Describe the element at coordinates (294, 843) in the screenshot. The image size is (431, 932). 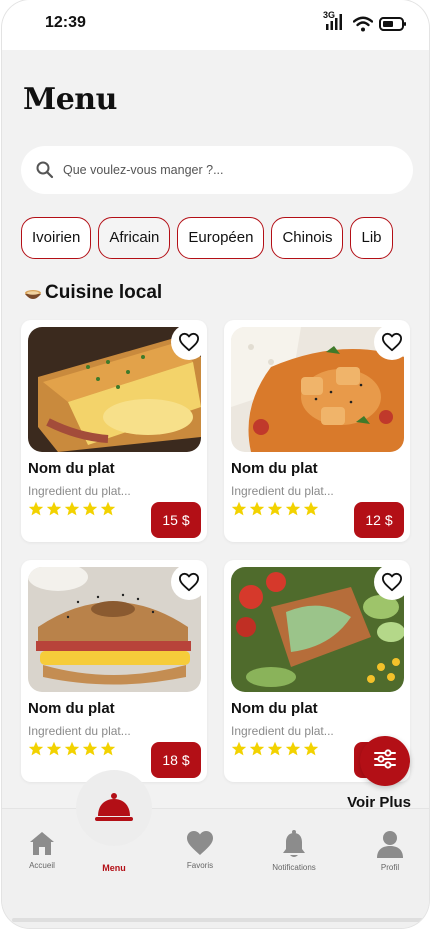
I see `bell-icon` at that location.